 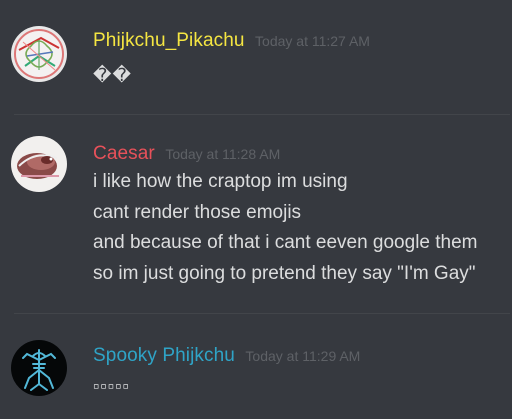 I want to click on timestamp: Today at 11:29 AM, so click(x=303, y=356).